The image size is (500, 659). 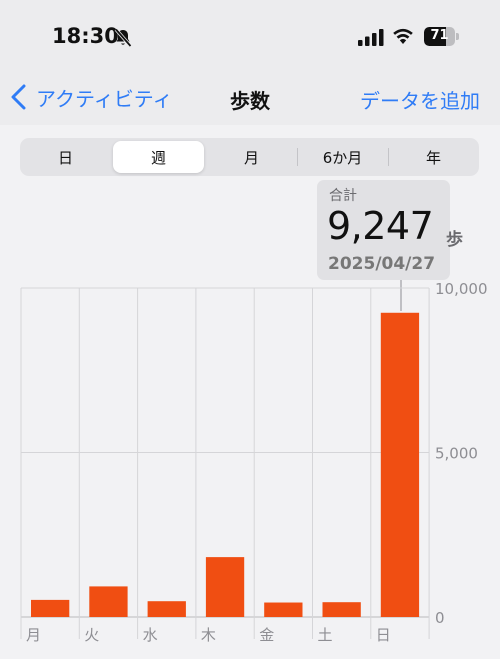 I want to click on back-button: アクティビティ, so click(x=91, y=97).